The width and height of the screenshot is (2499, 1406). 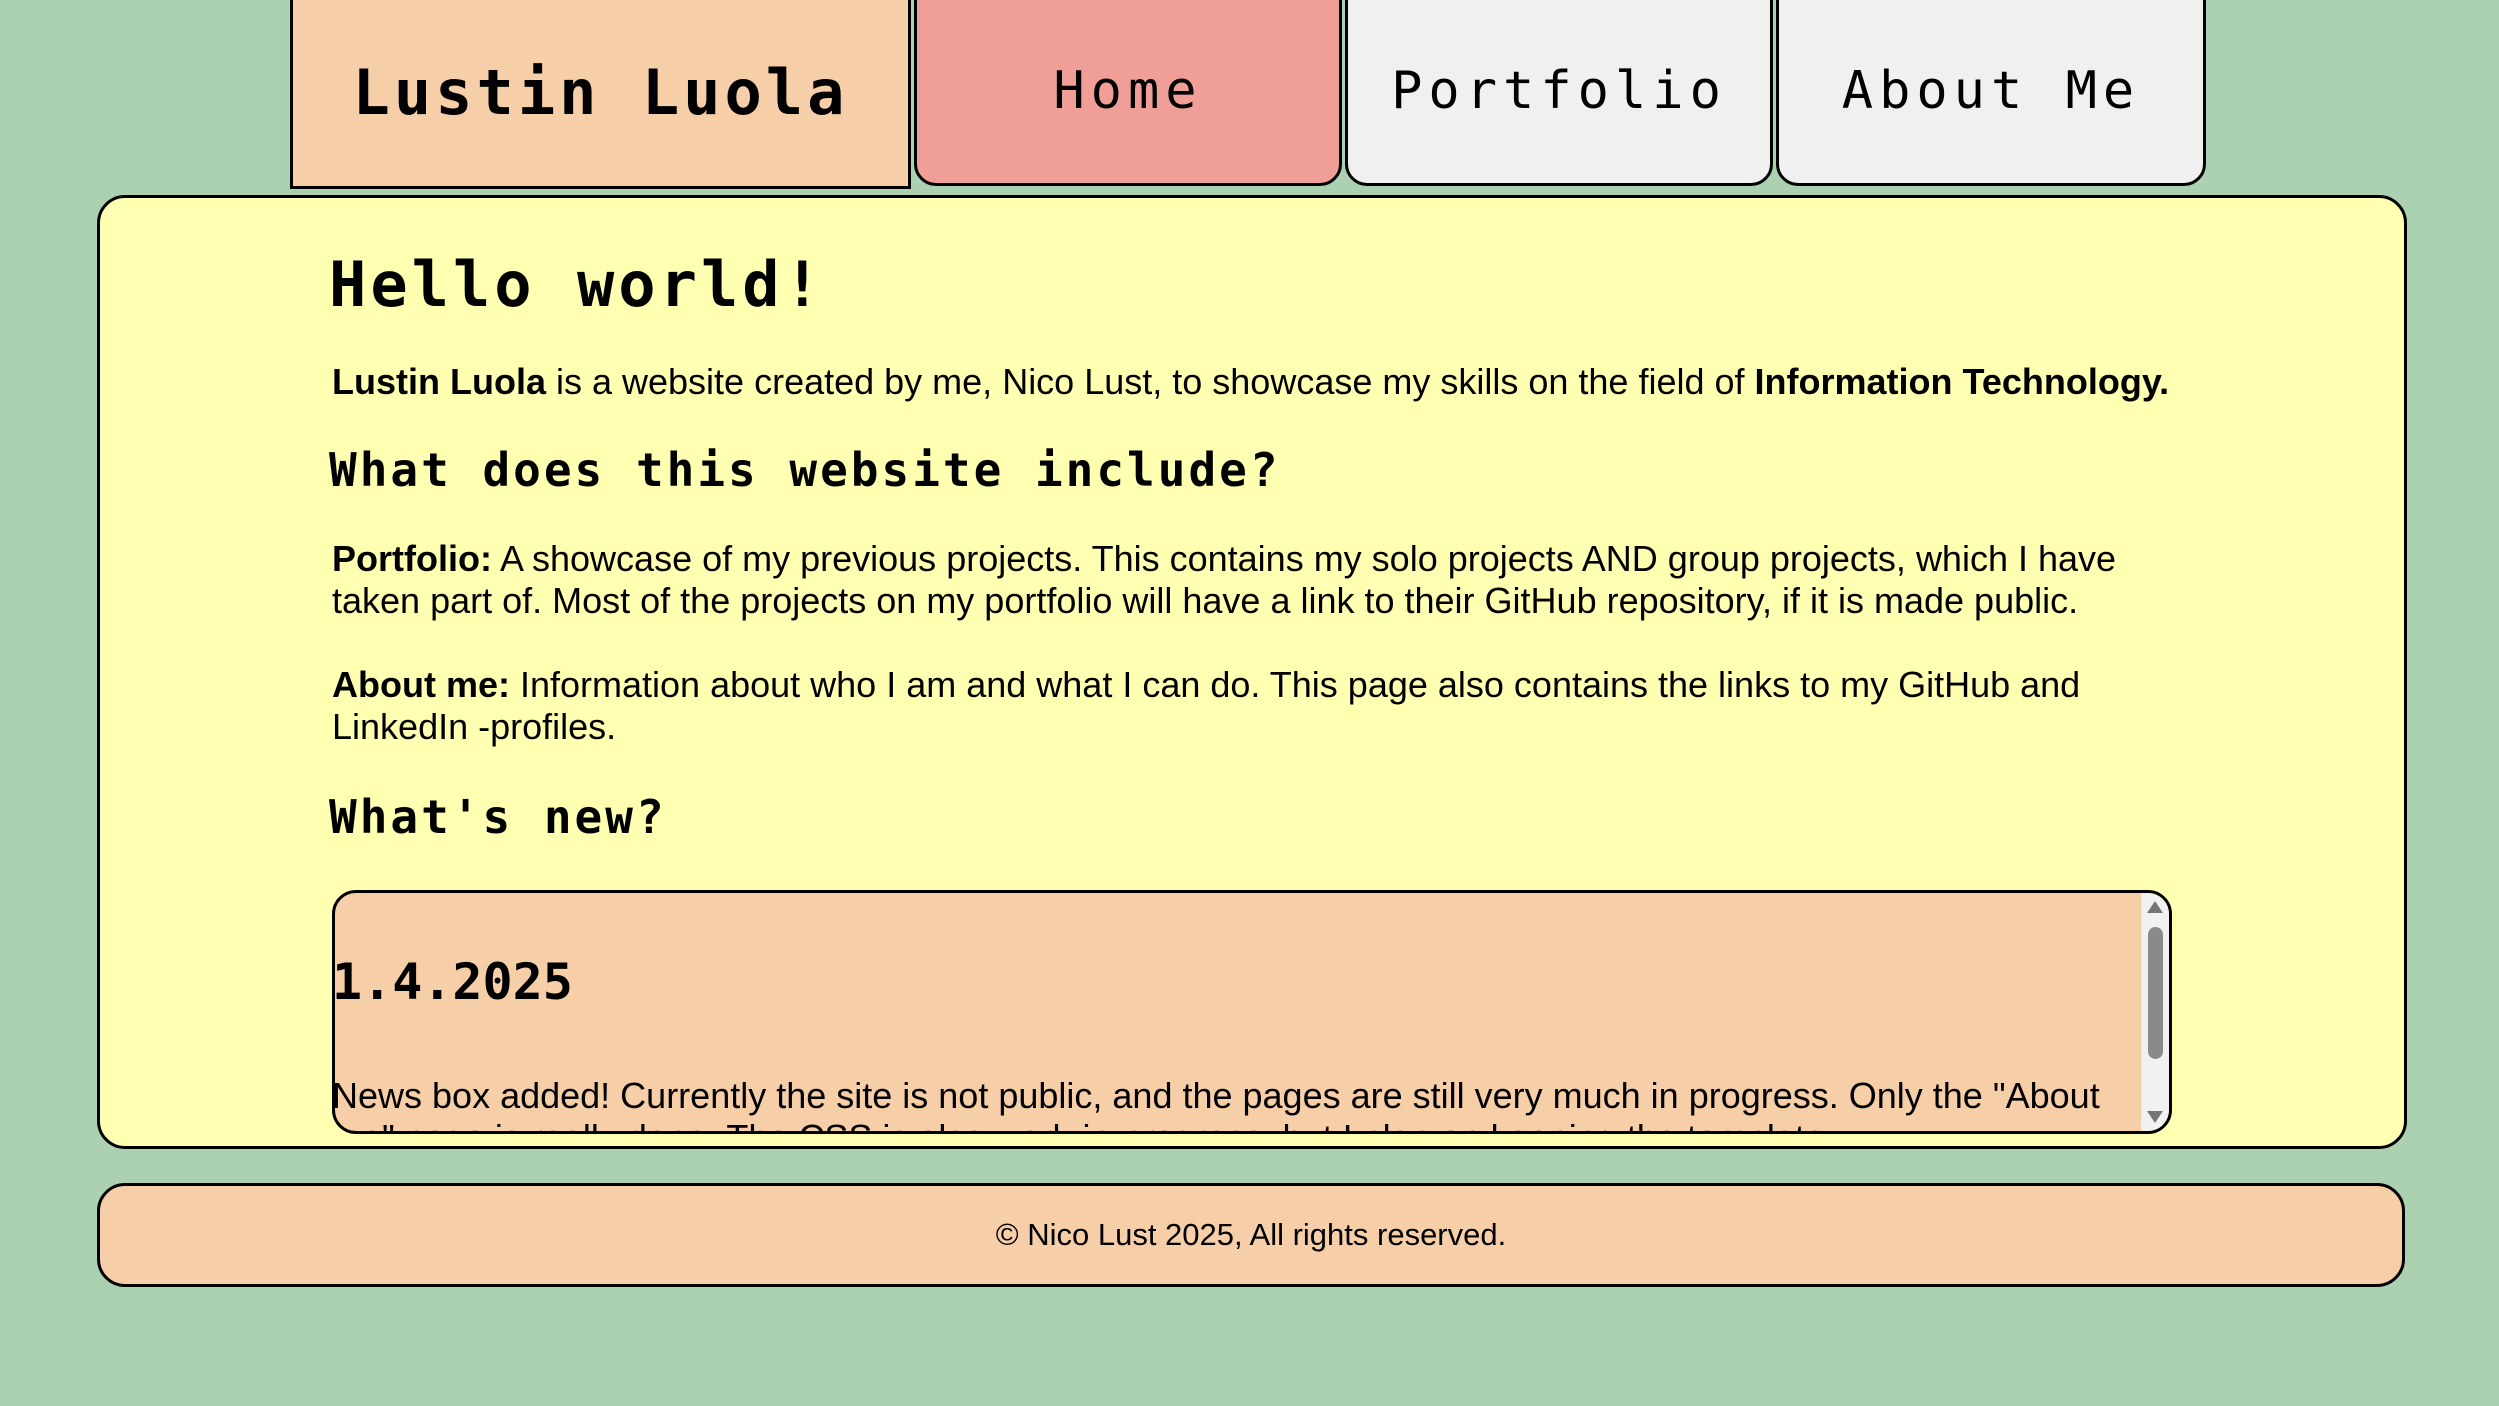 I want to click on news-date: 1.4.2025, so click(x=452, y=982).